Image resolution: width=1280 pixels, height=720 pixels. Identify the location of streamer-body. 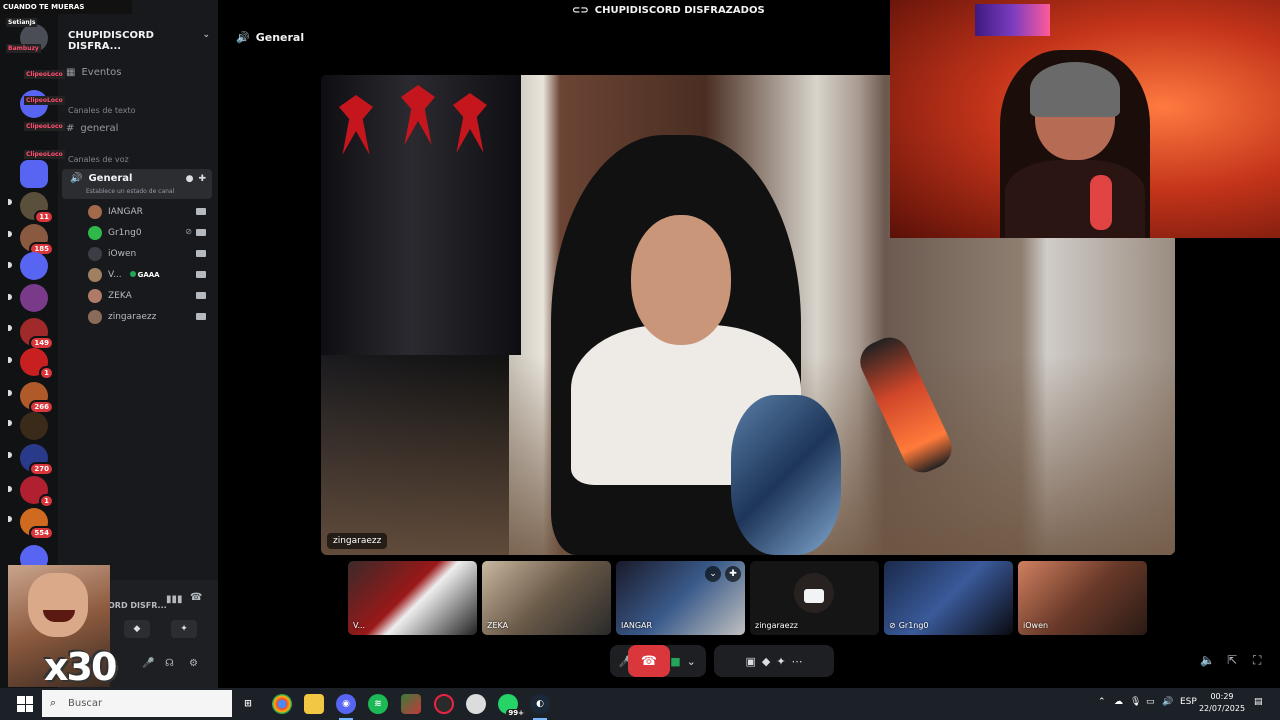
(1075, 199).